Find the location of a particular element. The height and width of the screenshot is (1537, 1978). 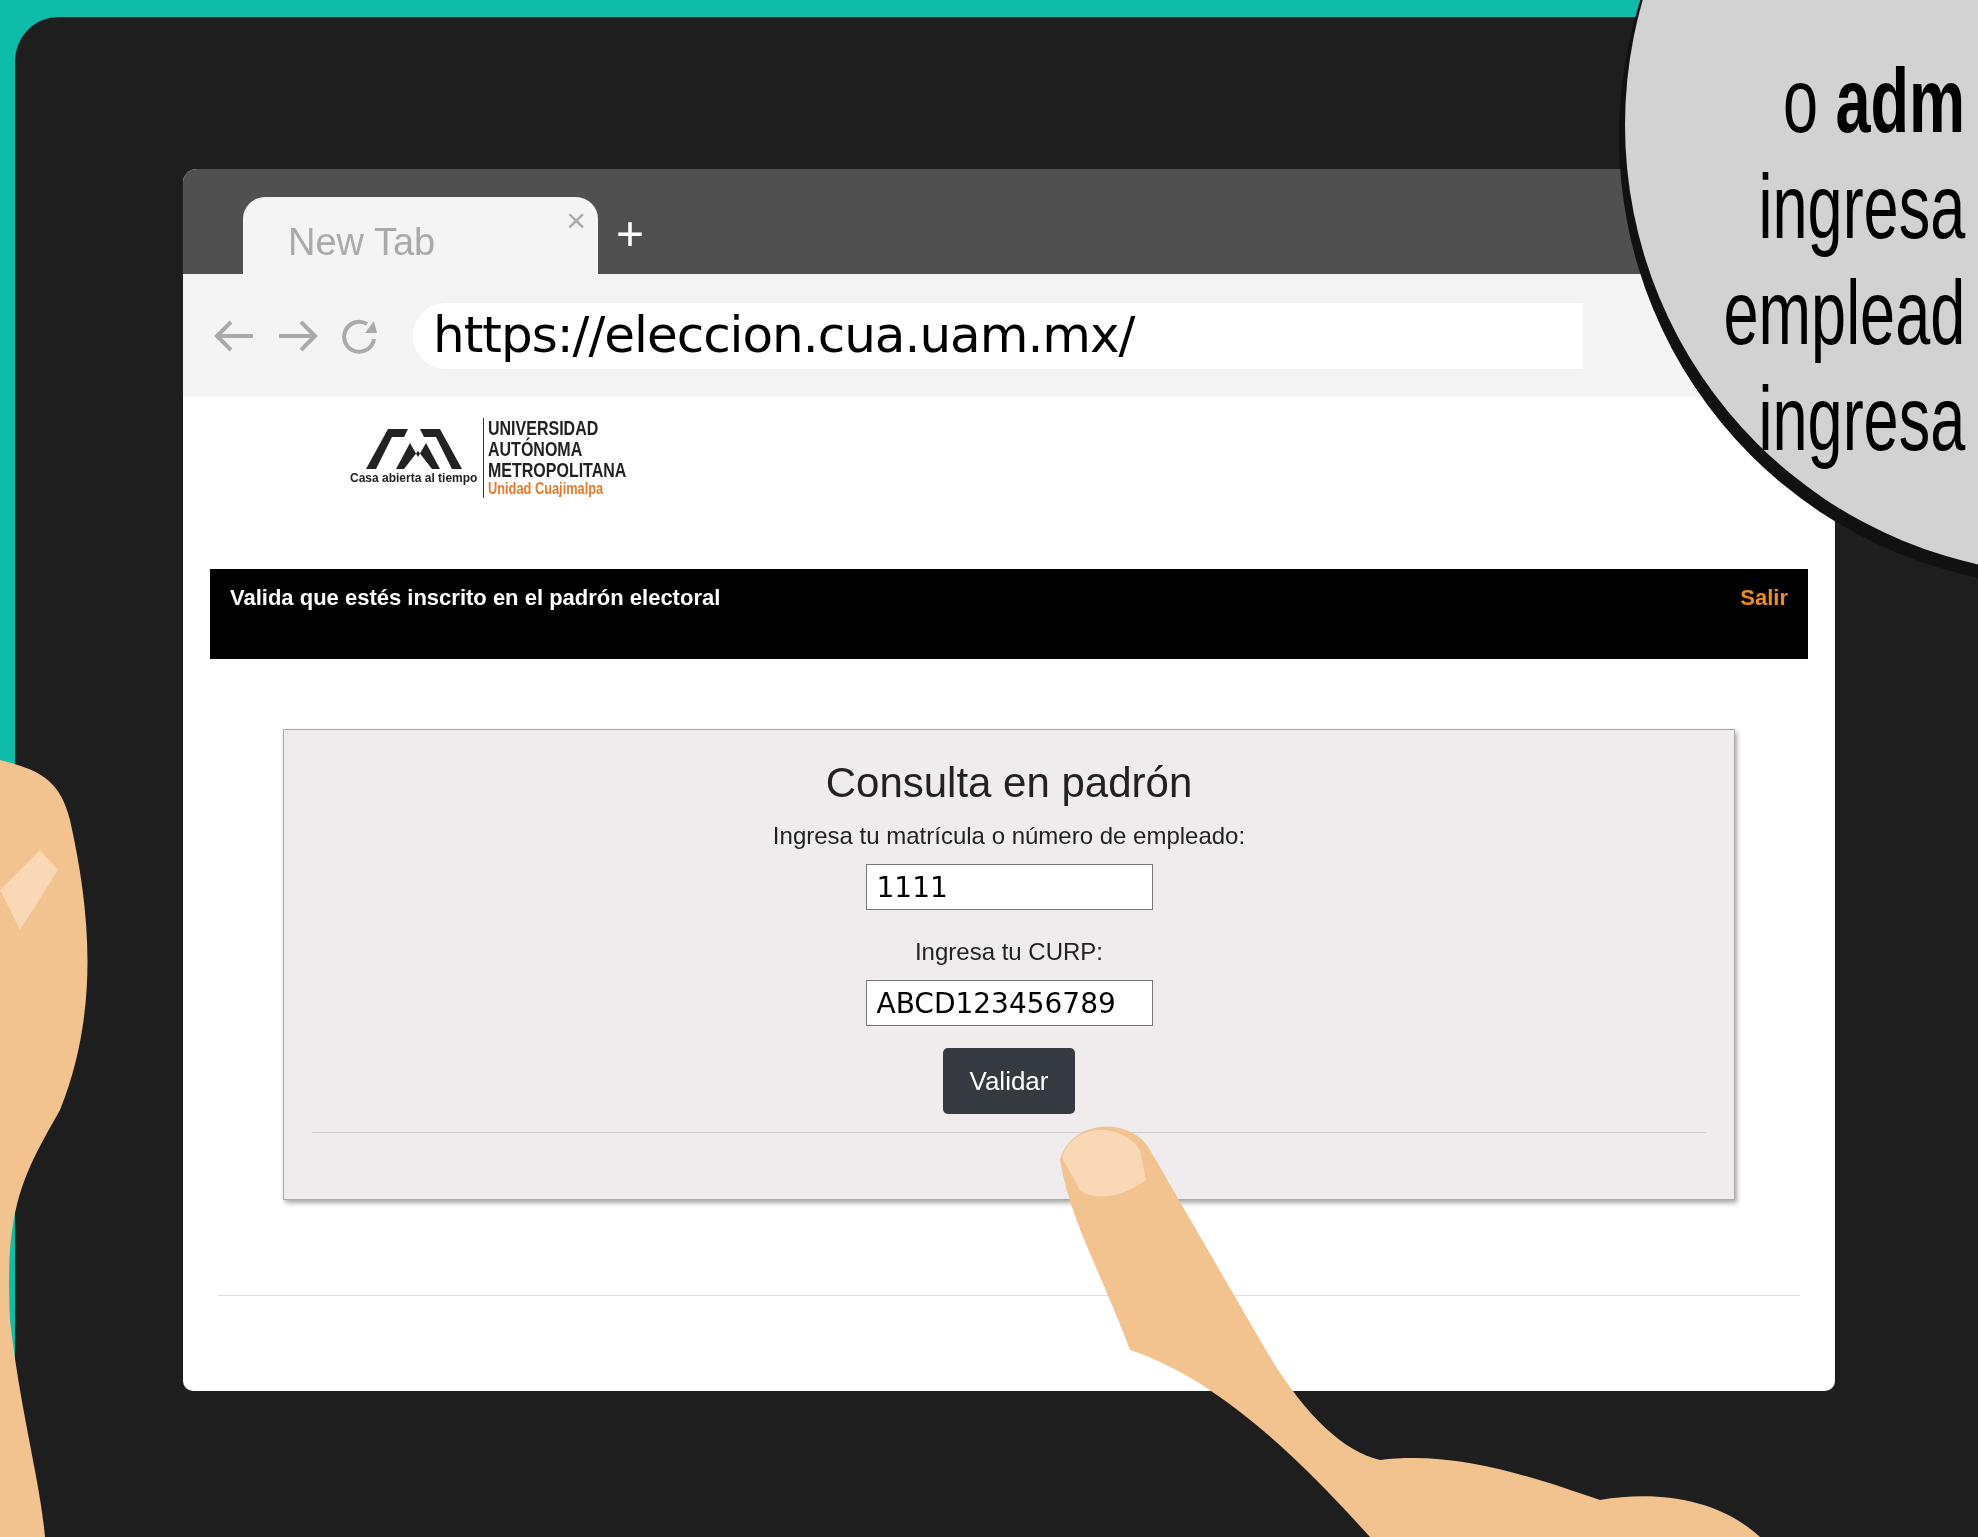

validate-button: Validar is located at coordinates (1009, 1081).